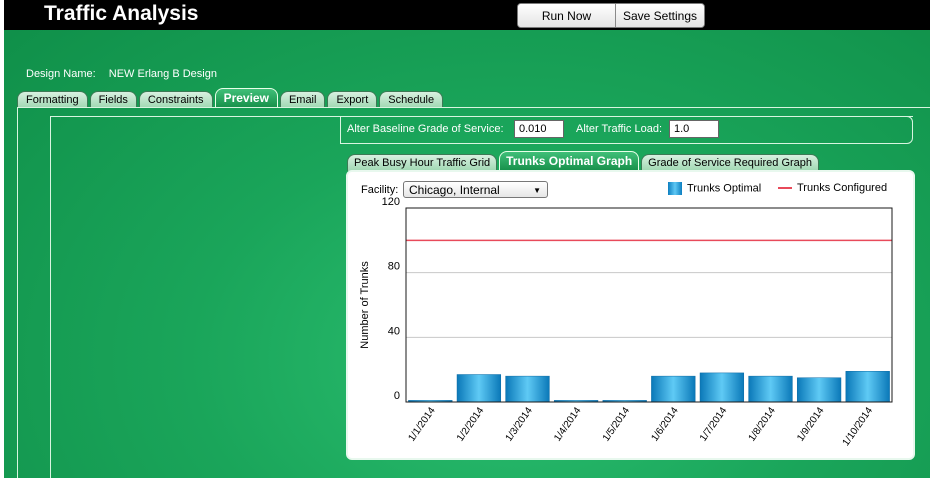 This screenshot has width=946, height=500. What do you see at coordinates (422, 162) in the screenshot?
I see `tab-peak-busy-hour-grid: Peak Busy Hour Traffic Grid` at bounding box center [422, 162].